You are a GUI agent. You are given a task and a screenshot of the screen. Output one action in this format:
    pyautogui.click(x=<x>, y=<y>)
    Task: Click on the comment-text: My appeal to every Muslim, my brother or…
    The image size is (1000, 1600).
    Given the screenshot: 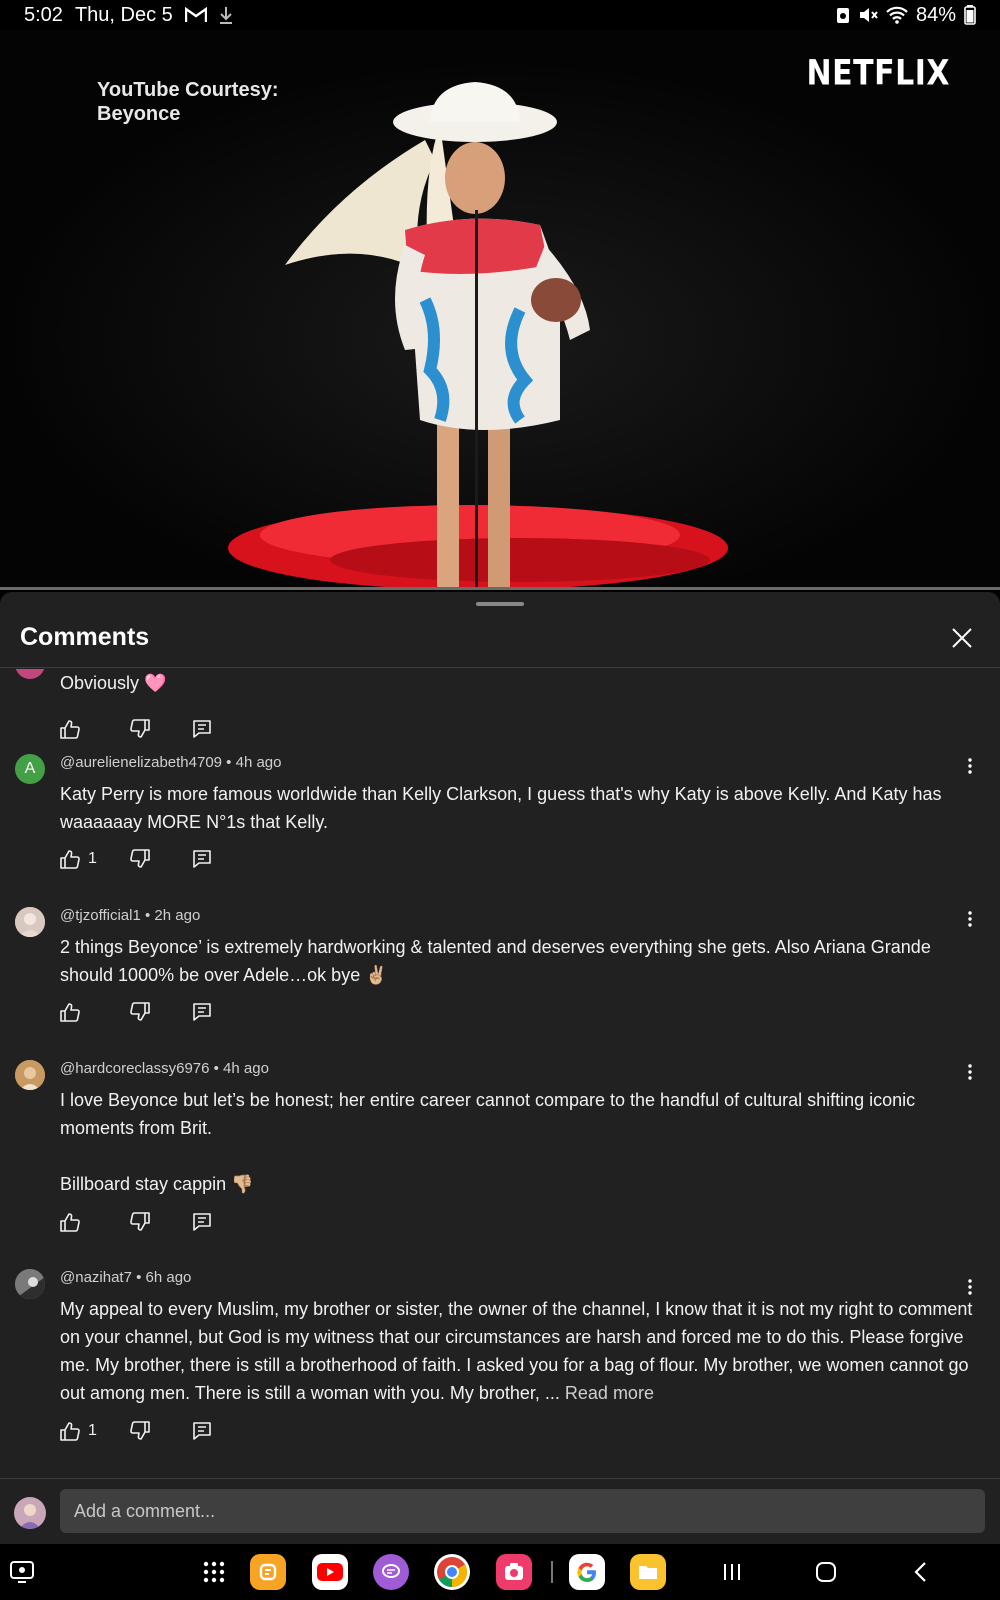 What is the action you would take?
    pyautogui.click(x=516, y=1351)
    